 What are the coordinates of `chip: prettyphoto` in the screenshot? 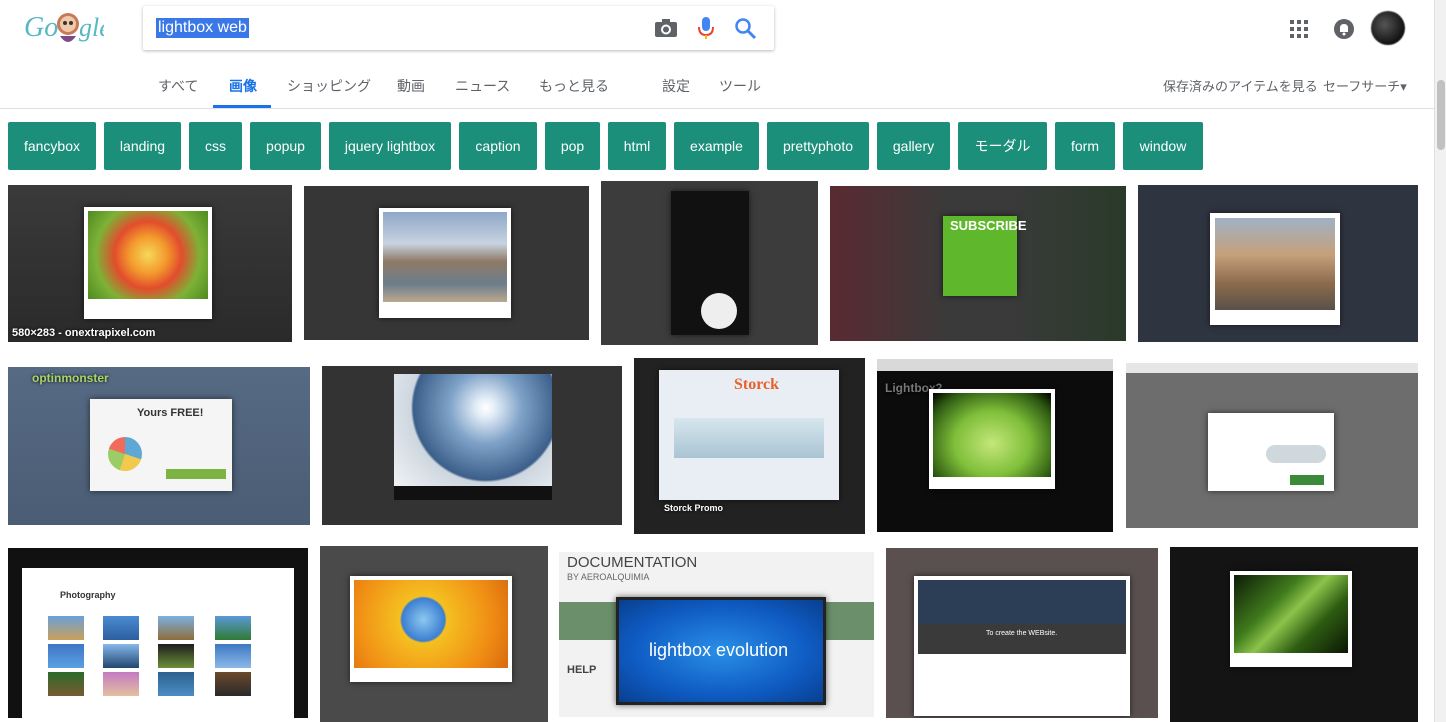 It's located at (818, 146).